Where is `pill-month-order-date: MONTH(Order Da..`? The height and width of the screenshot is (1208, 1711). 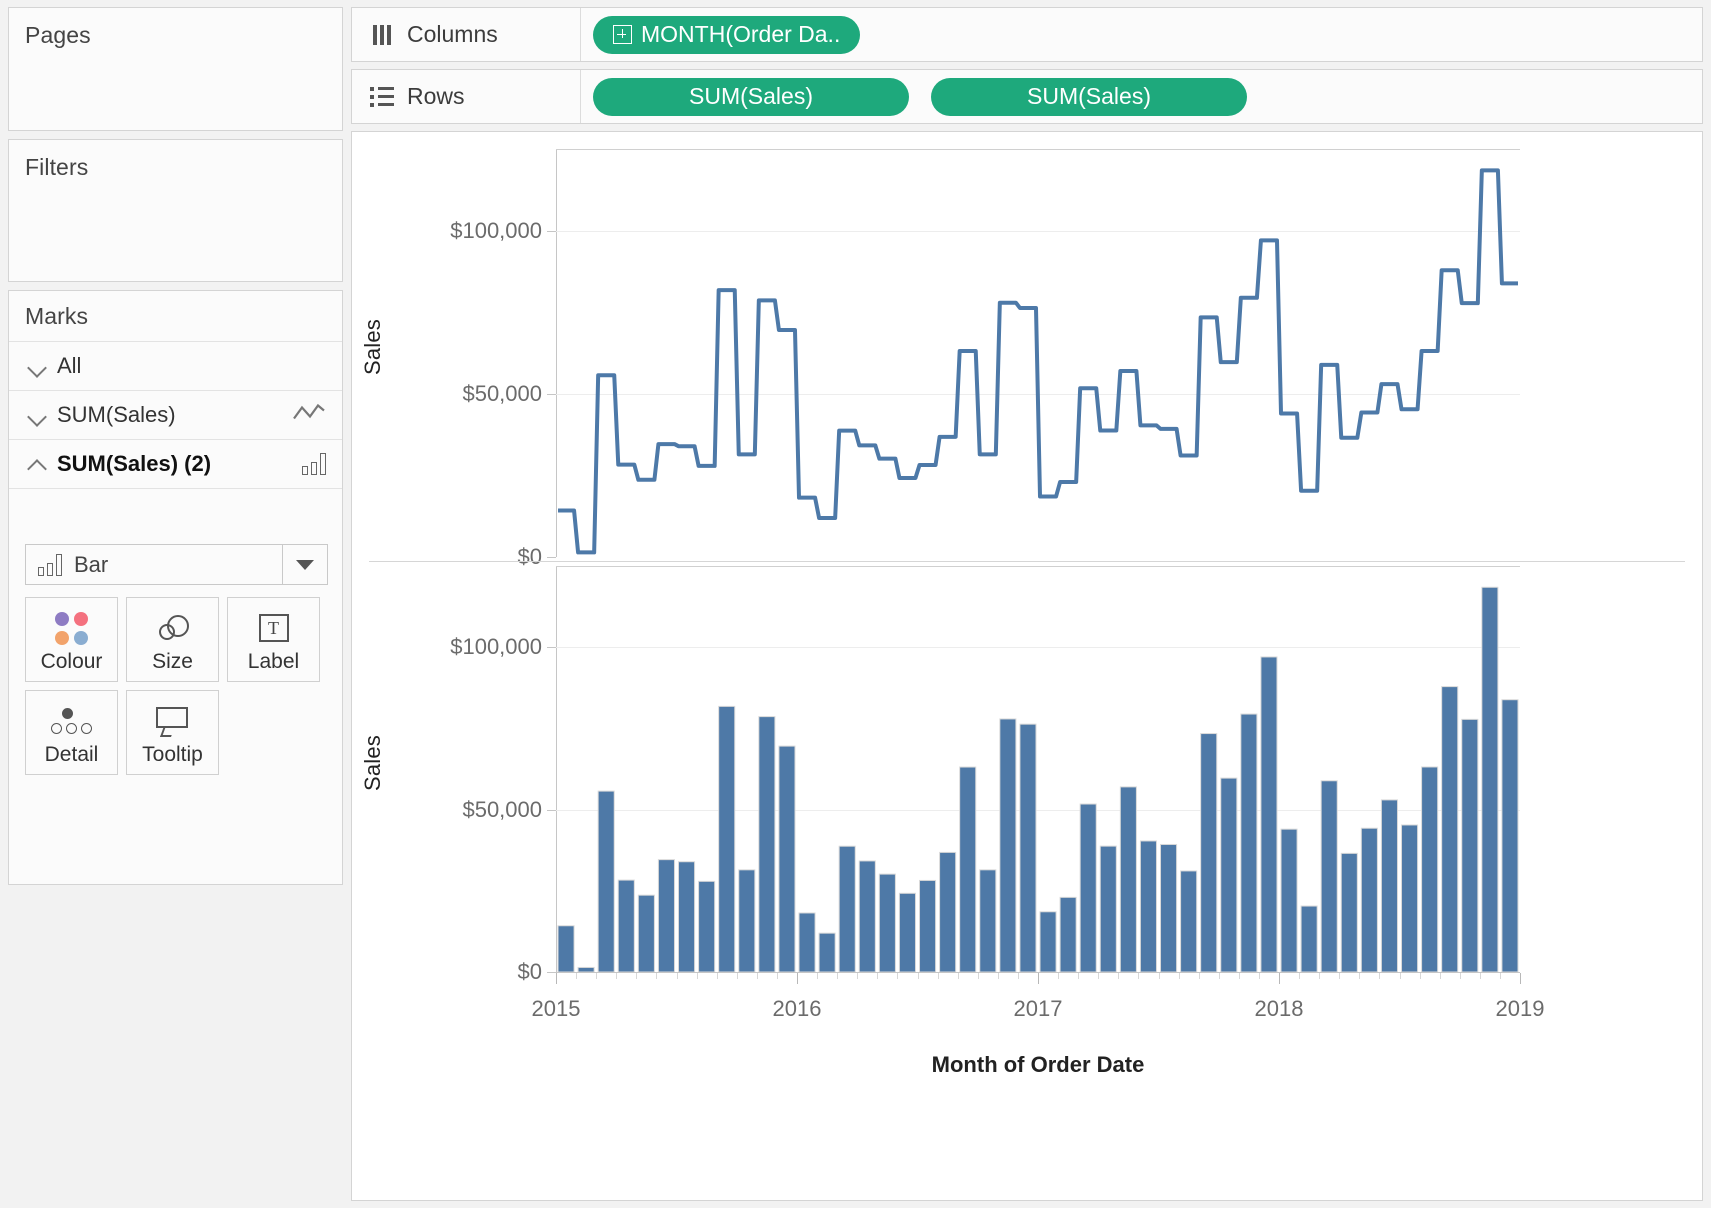 pill-month-order-date: MONTH(Order Da.. is located at coordinates (727, 34).